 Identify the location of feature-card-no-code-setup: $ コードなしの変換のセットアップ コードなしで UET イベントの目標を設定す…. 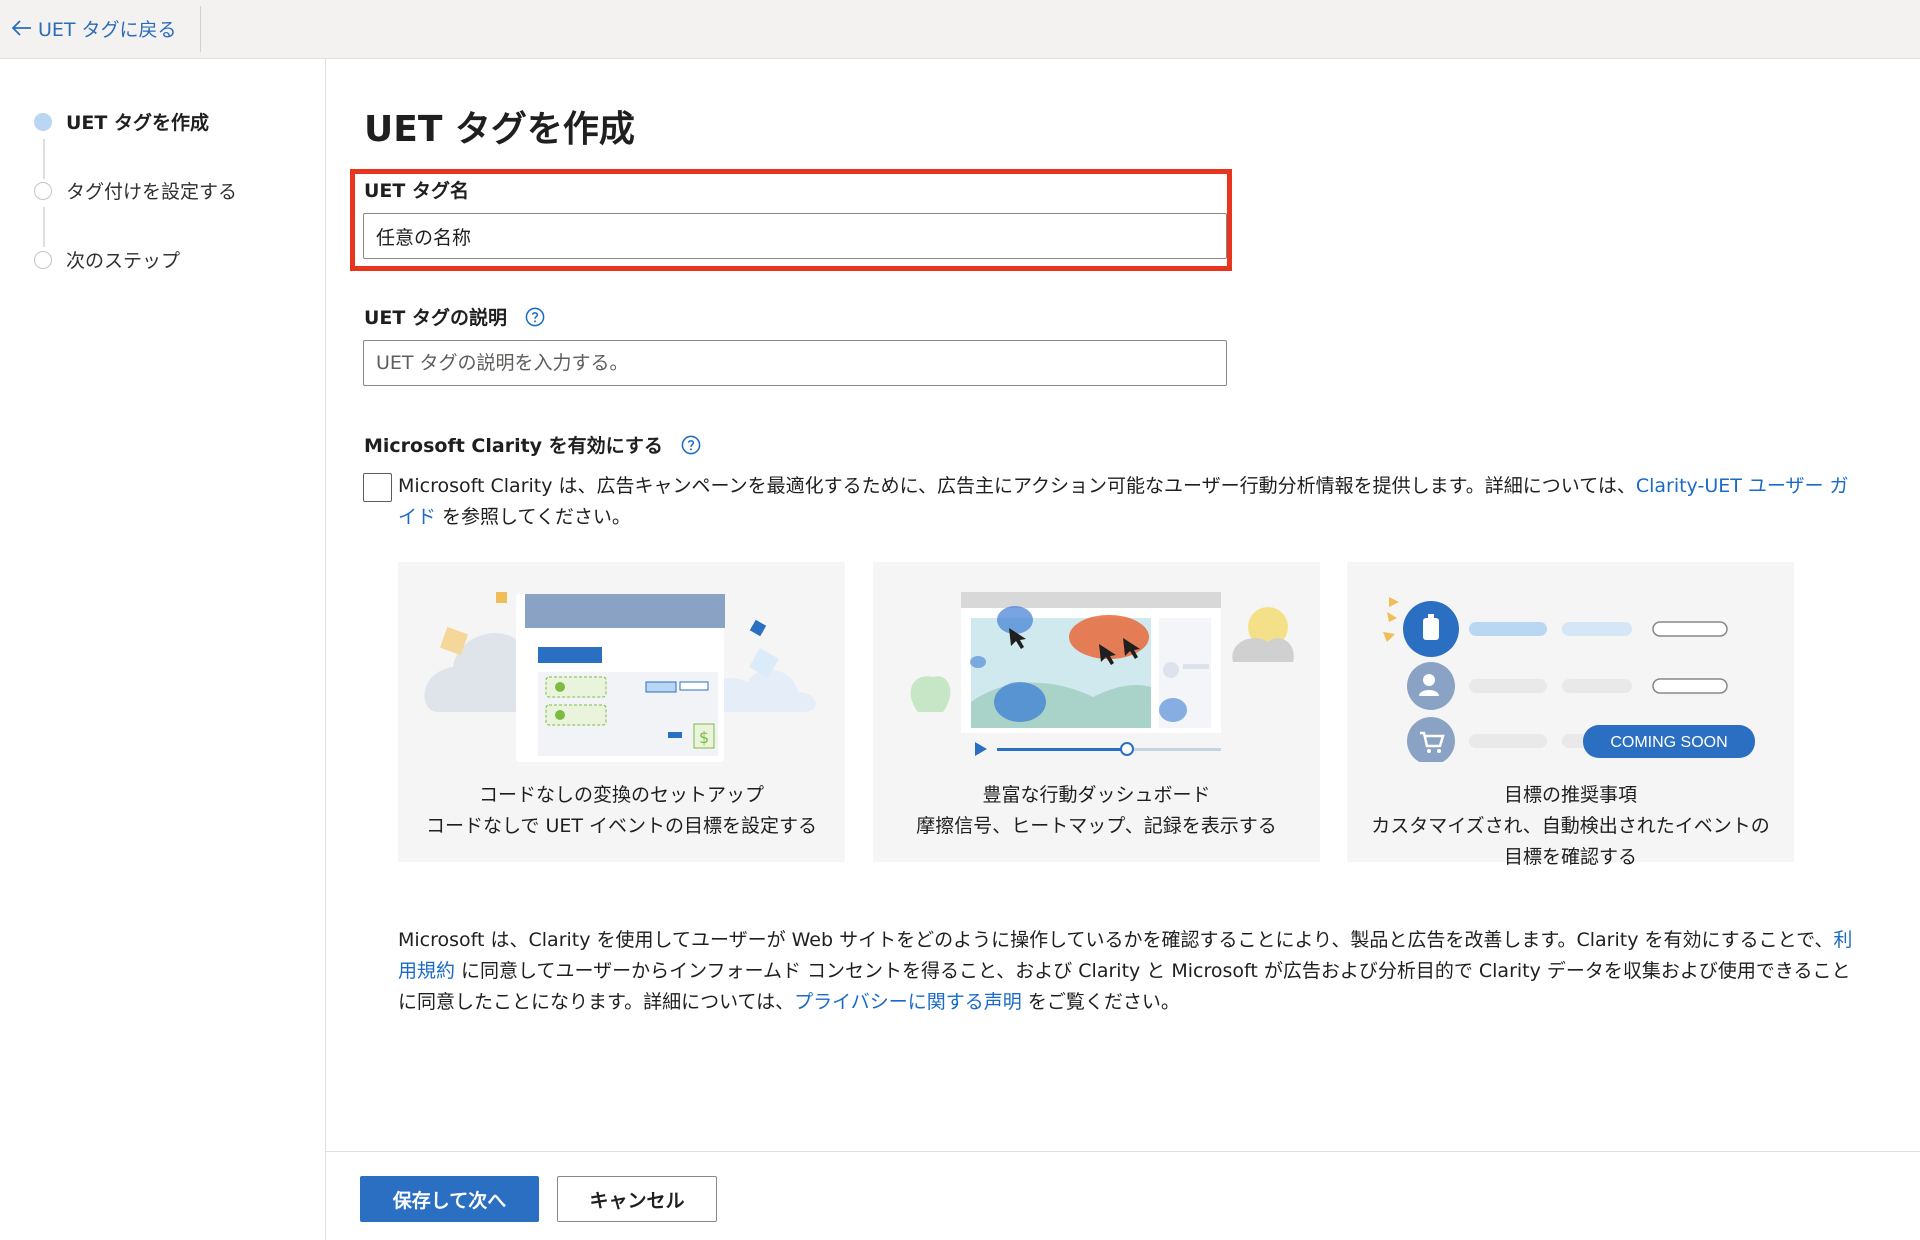
(621, 712).